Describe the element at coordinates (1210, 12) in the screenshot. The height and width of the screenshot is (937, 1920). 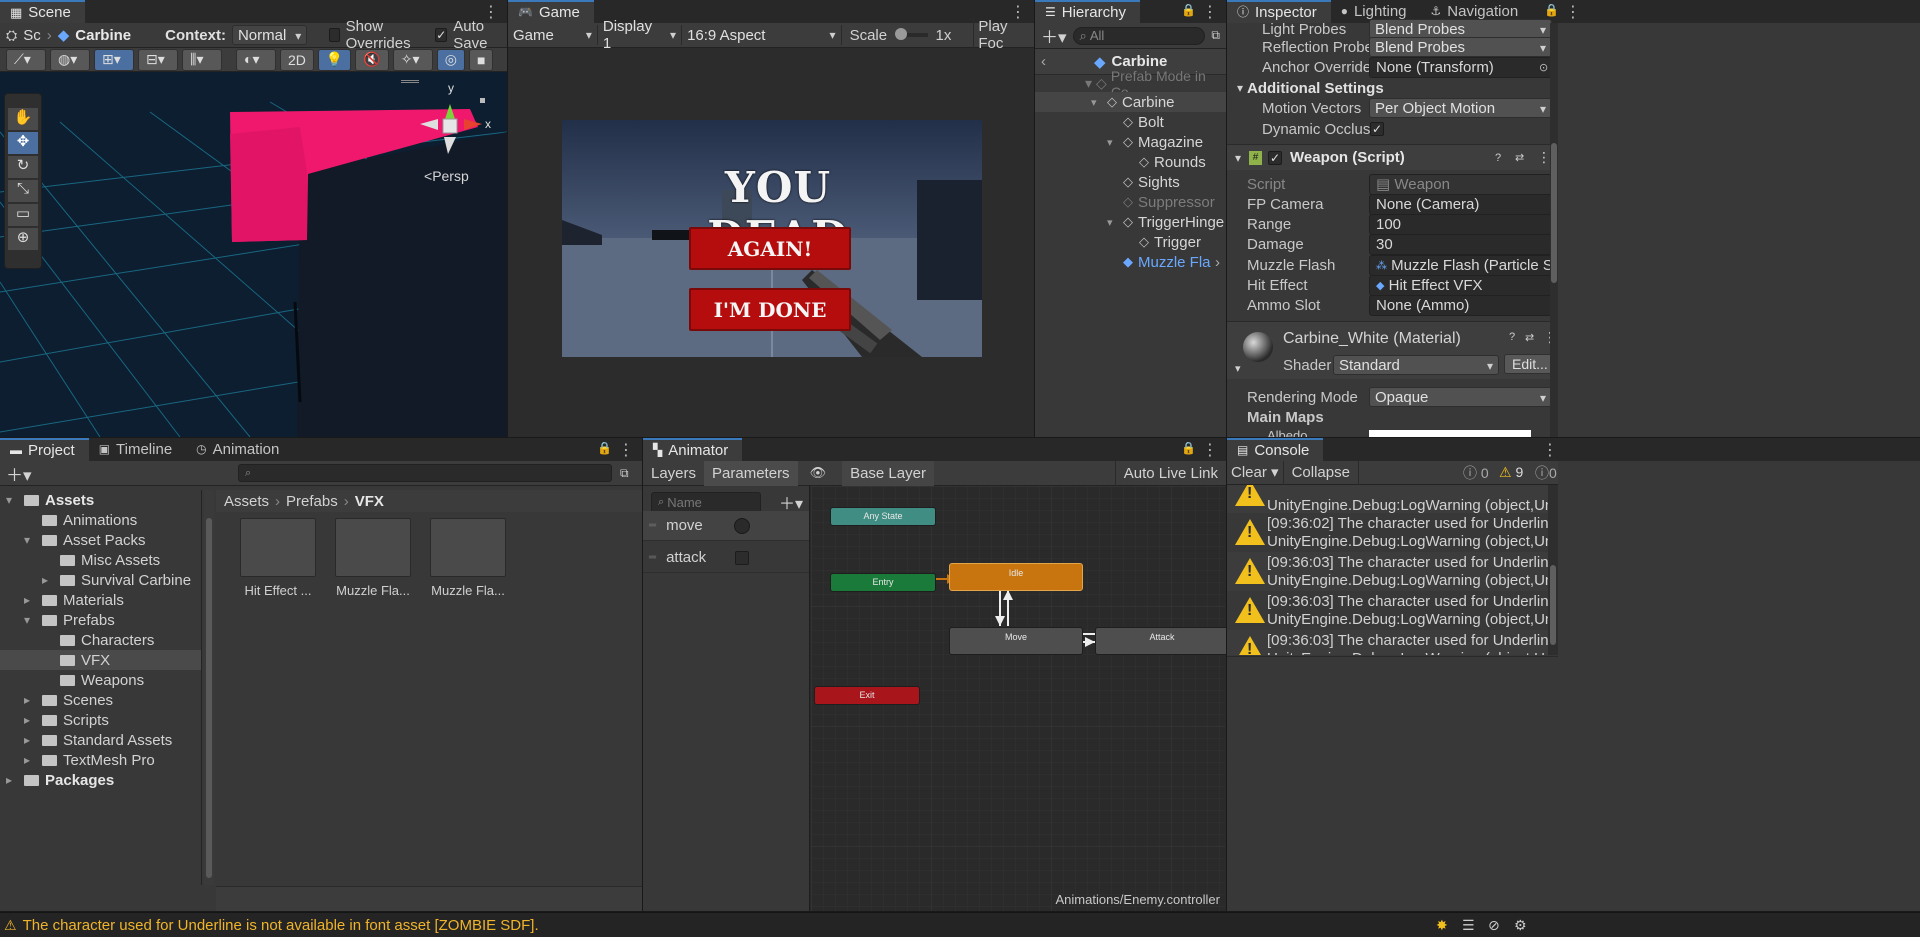
I see `hierarchy-menu-icon: ⋮` at that location.